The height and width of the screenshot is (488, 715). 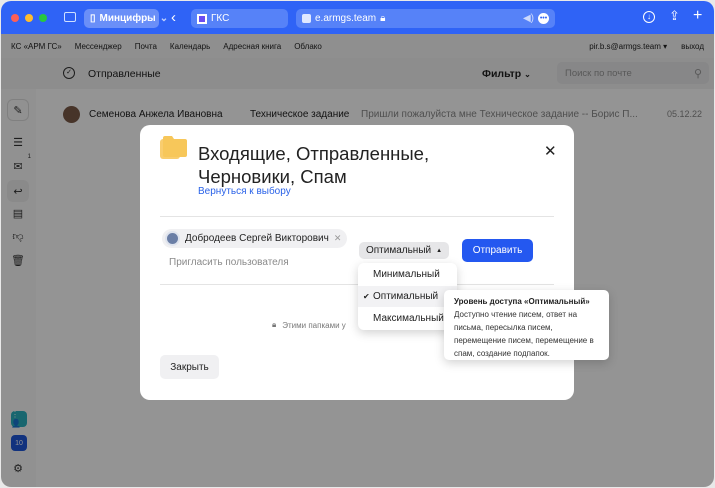 What do you see at coordinates (649, 17) in the screenshot?
I see `download-icon: ↓` at bounding box center [649, 17].